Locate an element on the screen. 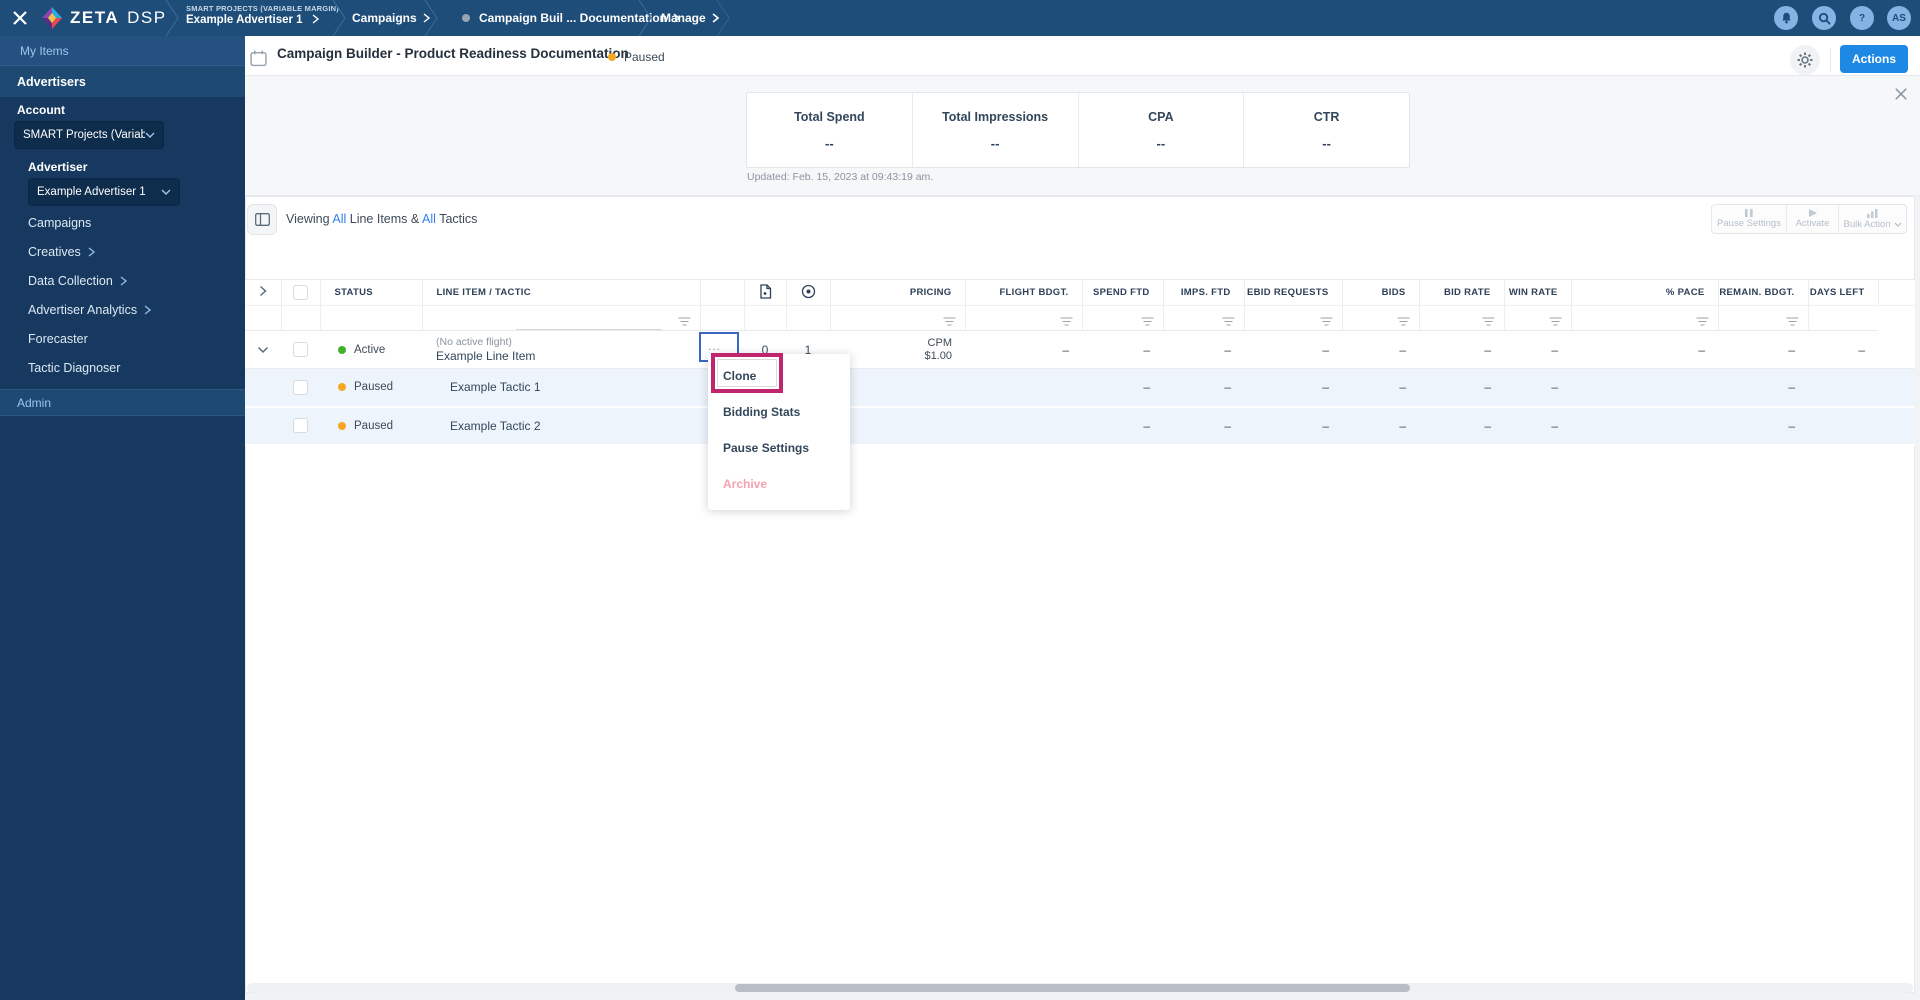 The width and height of the screenshot is (1920, 1000). advertiser-select: Example Advertiser 1 is located at coordinates (104, 192).